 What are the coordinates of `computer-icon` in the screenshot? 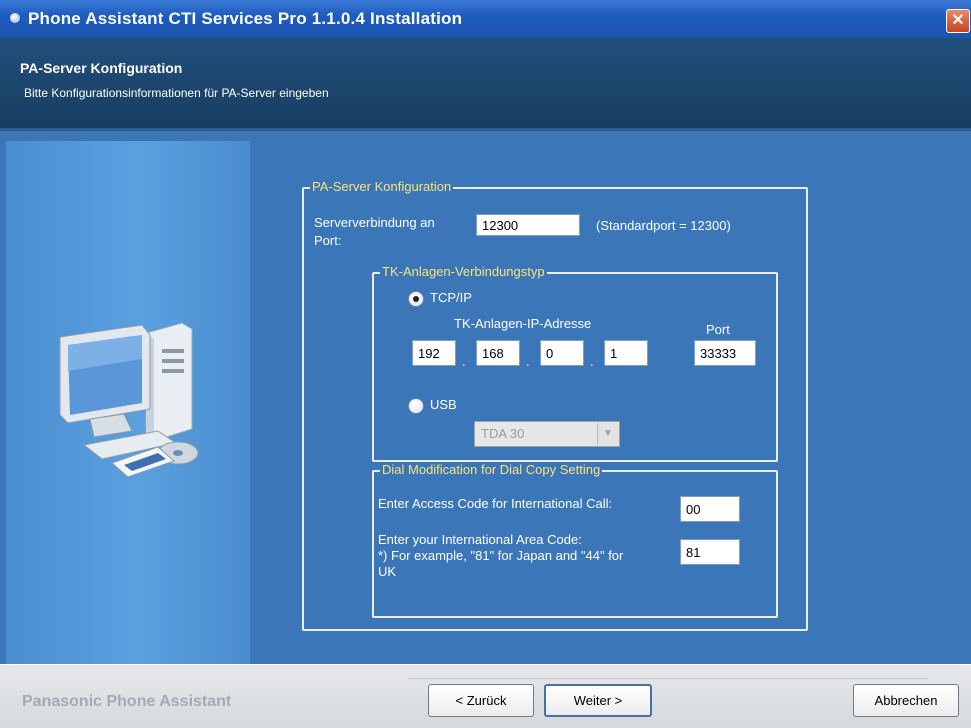 It's located at (129, 400).